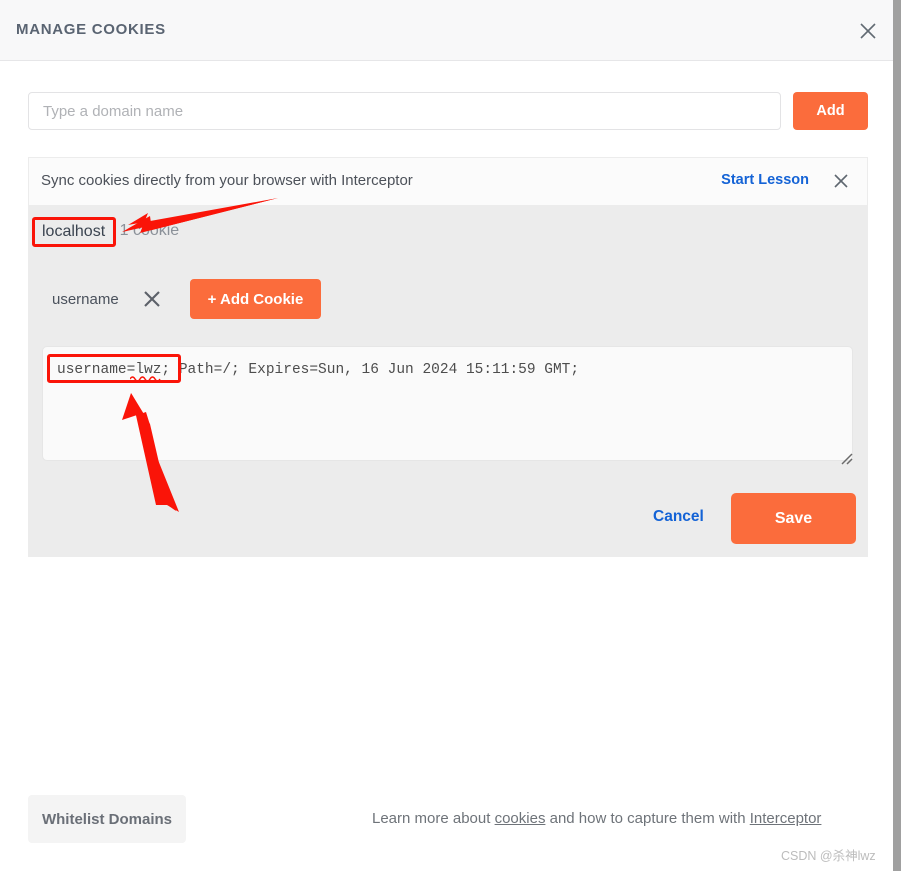 This screenshot has height=871, width=901. Describe the element at coordinates (520, 818) in the screenshot. I see `cookies-link: cookies` at that location.